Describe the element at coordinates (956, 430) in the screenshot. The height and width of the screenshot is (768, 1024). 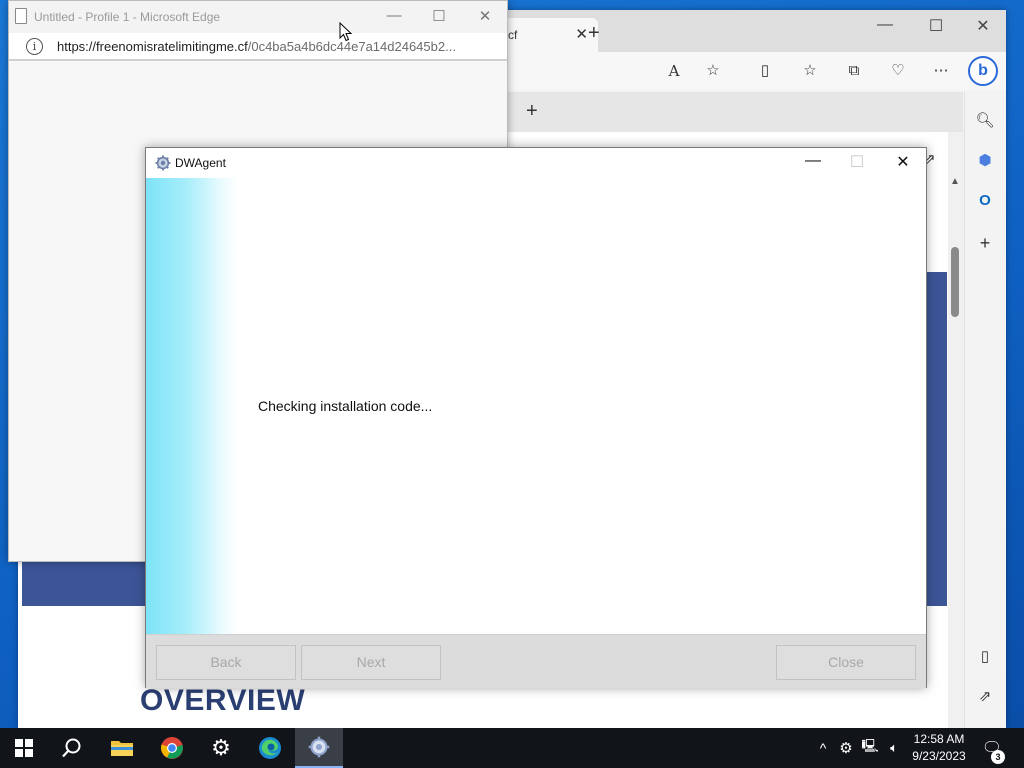
I see `page-scrollbar: ▲` at that location.